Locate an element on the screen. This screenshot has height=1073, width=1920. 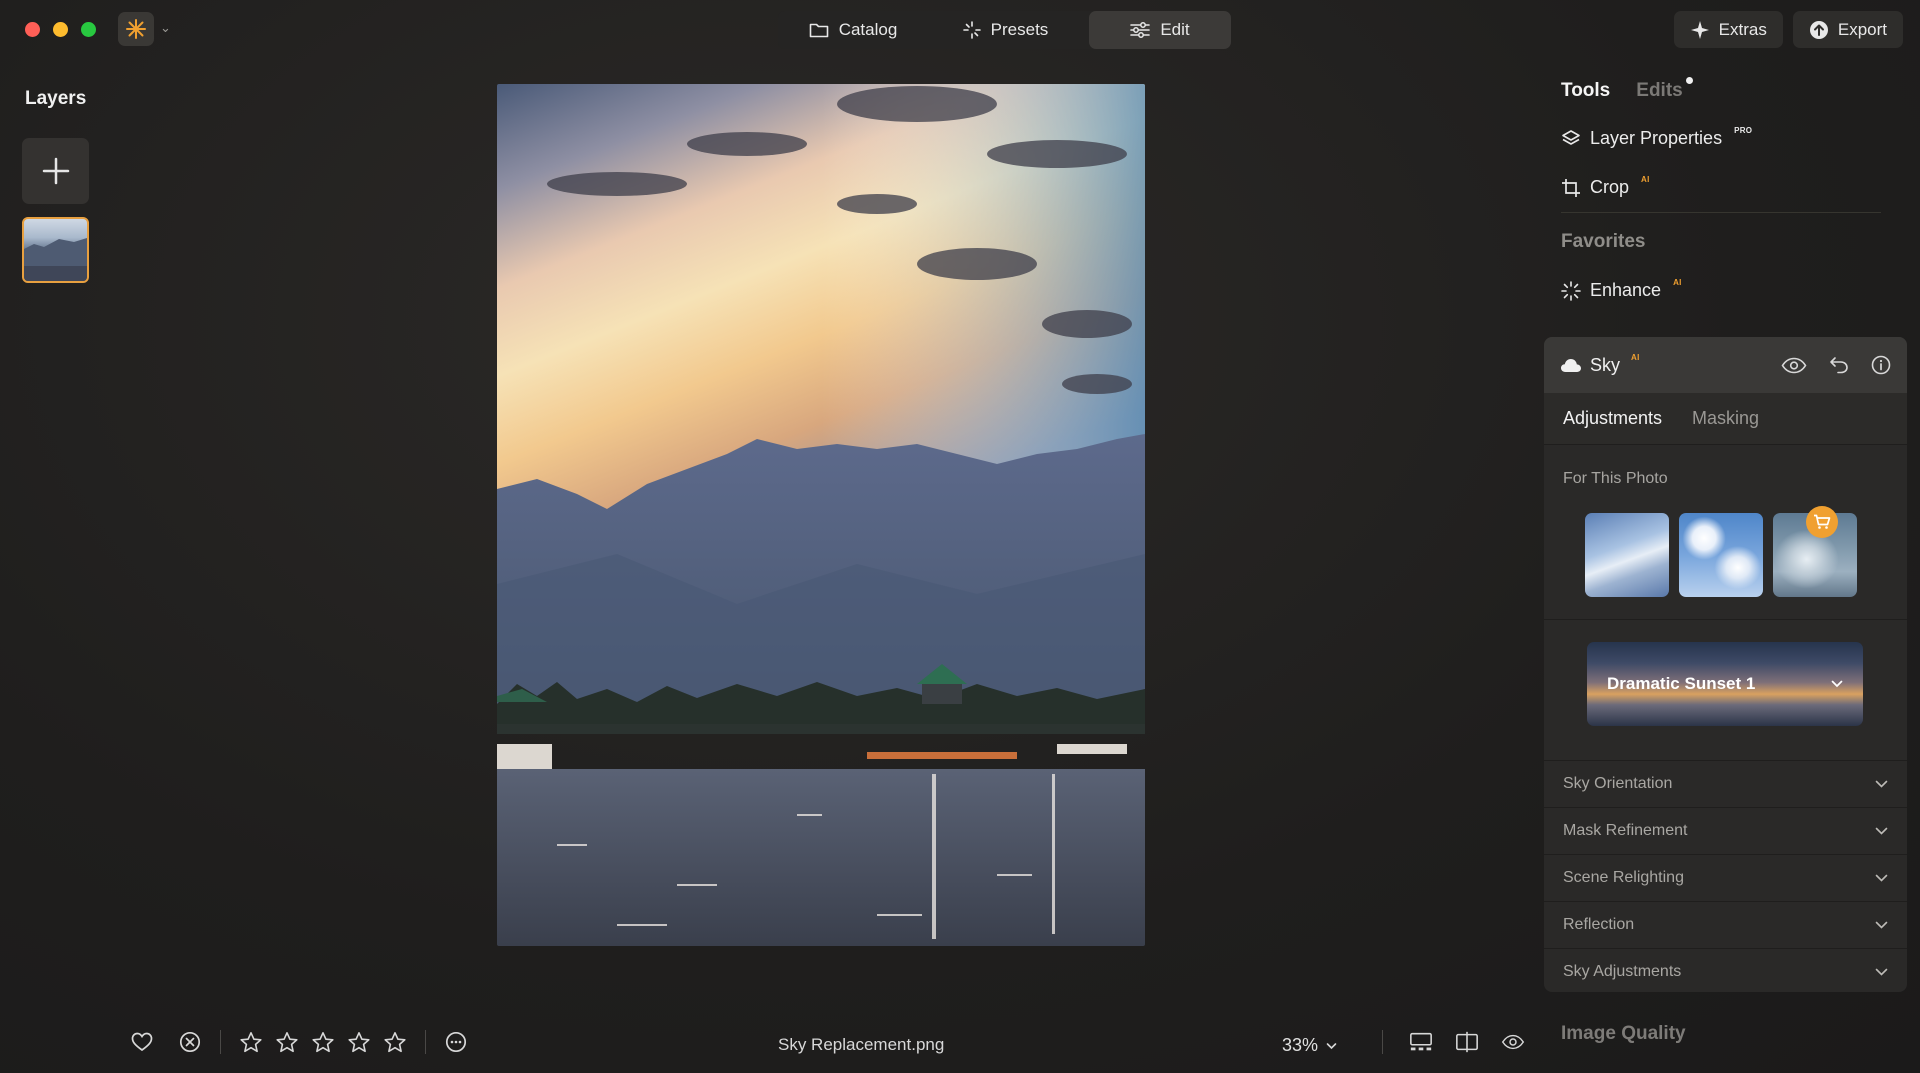
export-button: Export is located at coordinates (1847, 29).